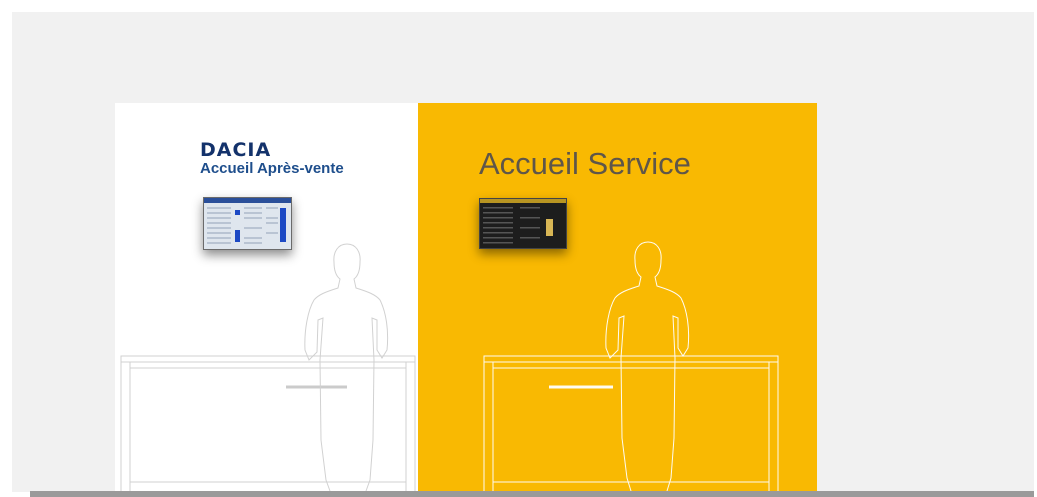 This screenshot has height=497, width=1037. I want to click on floor-line, so click(532, 494).